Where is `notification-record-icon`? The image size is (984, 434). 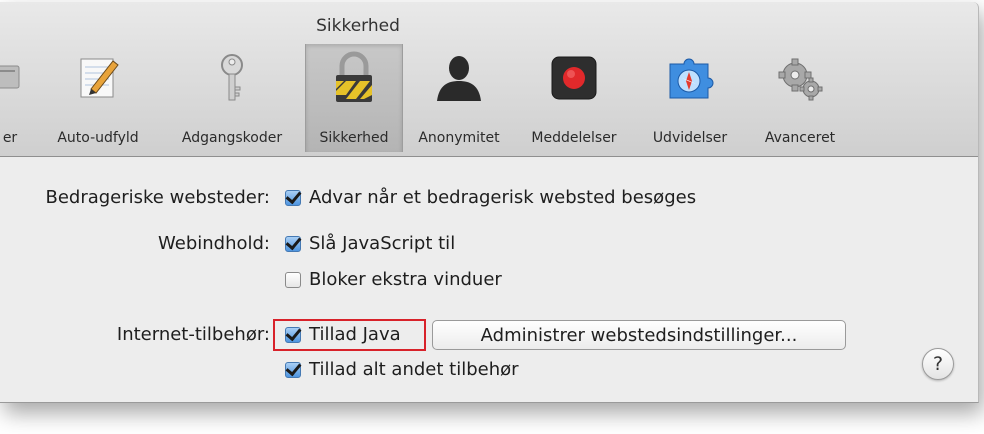 notification-record-icon is located at coordinates (574, 78).